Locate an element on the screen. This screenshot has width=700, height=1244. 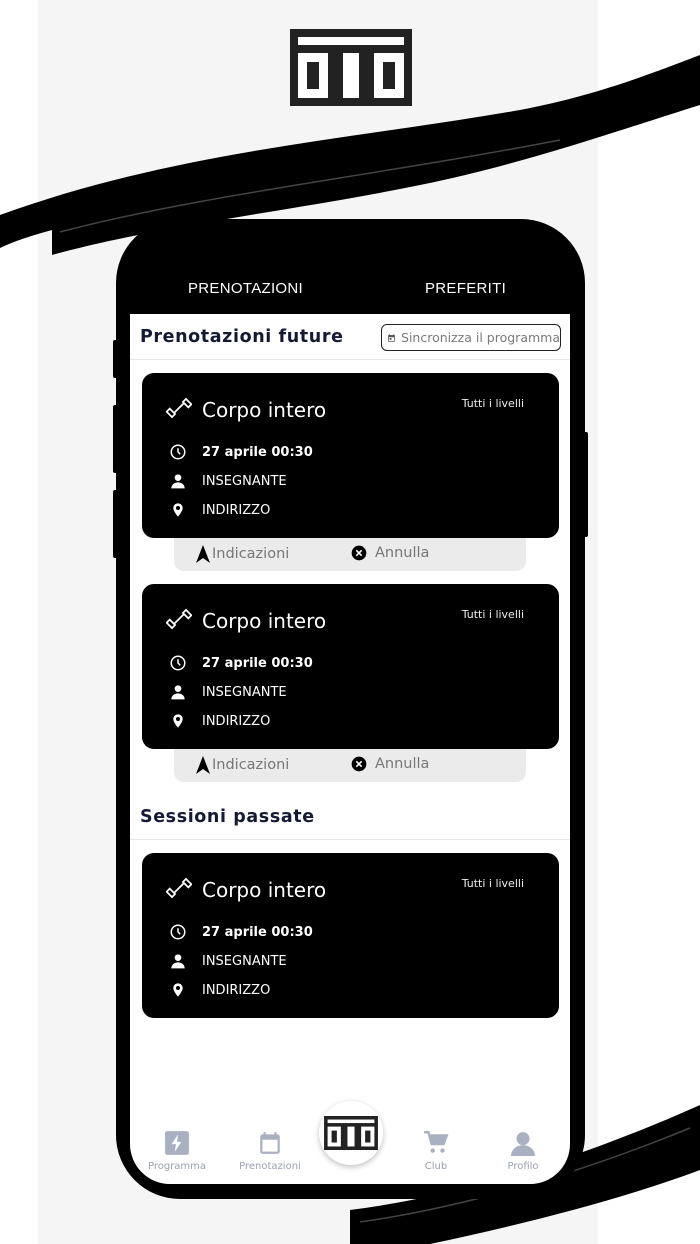
nav-label-profilo: Profilo is located at coordinates (523, 1166).